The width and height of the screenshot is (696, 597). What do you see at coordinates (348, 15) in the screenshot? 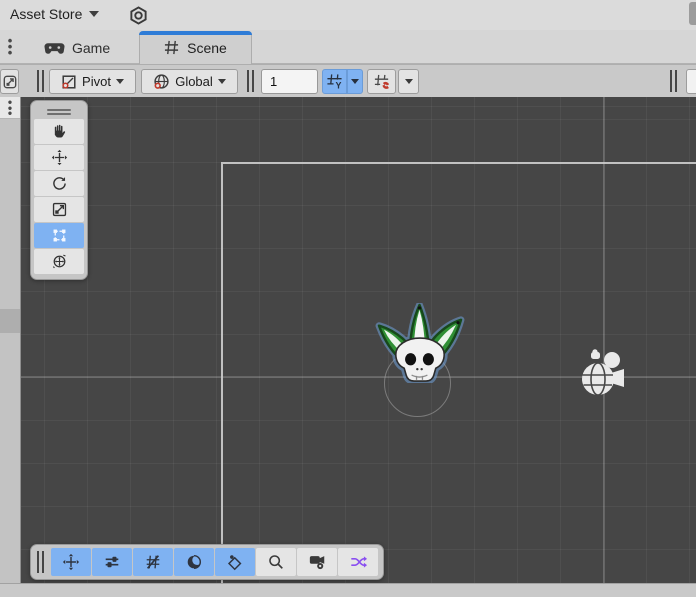
I see `top-bar: Asset Store` at bounding box center [348, 15].